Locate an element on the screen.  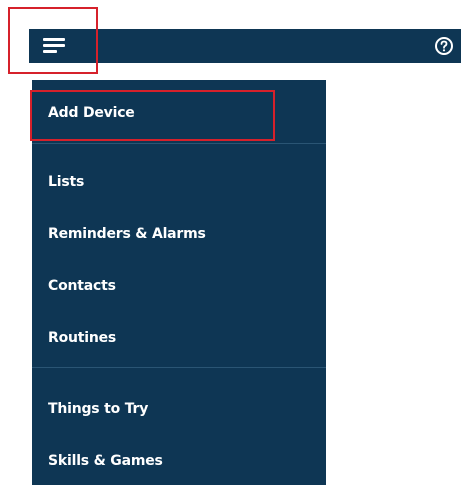
hamburger-menu-icon is located at coordinates (54, 46).